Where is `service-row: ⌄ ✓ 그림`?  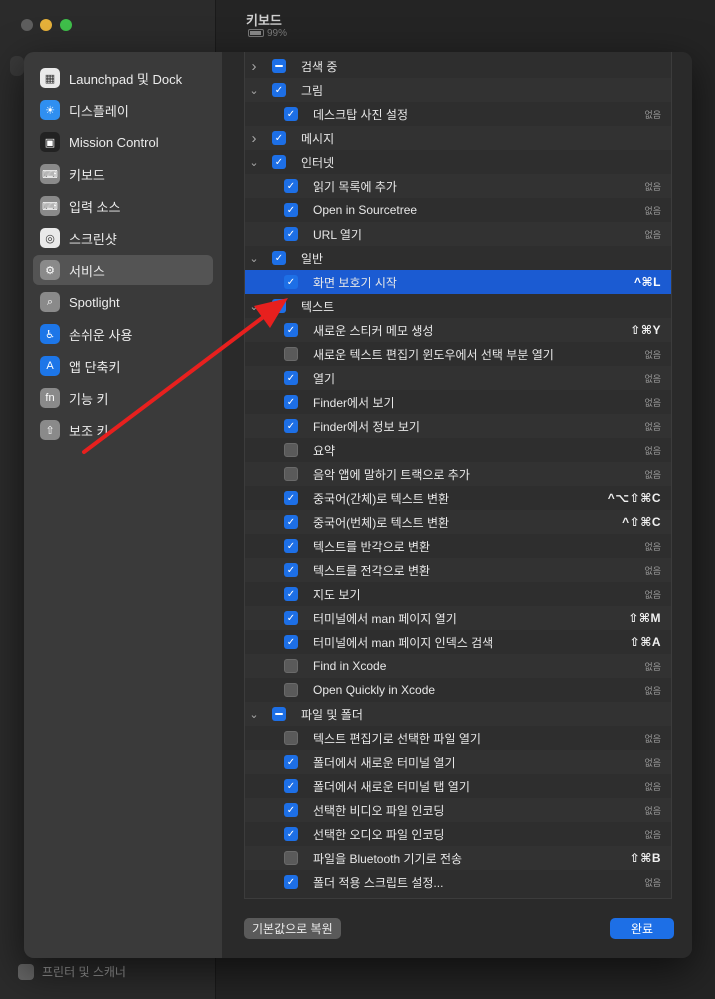
service-row: ⌄ ✓ 그림 is located at coordinates (458, 90).